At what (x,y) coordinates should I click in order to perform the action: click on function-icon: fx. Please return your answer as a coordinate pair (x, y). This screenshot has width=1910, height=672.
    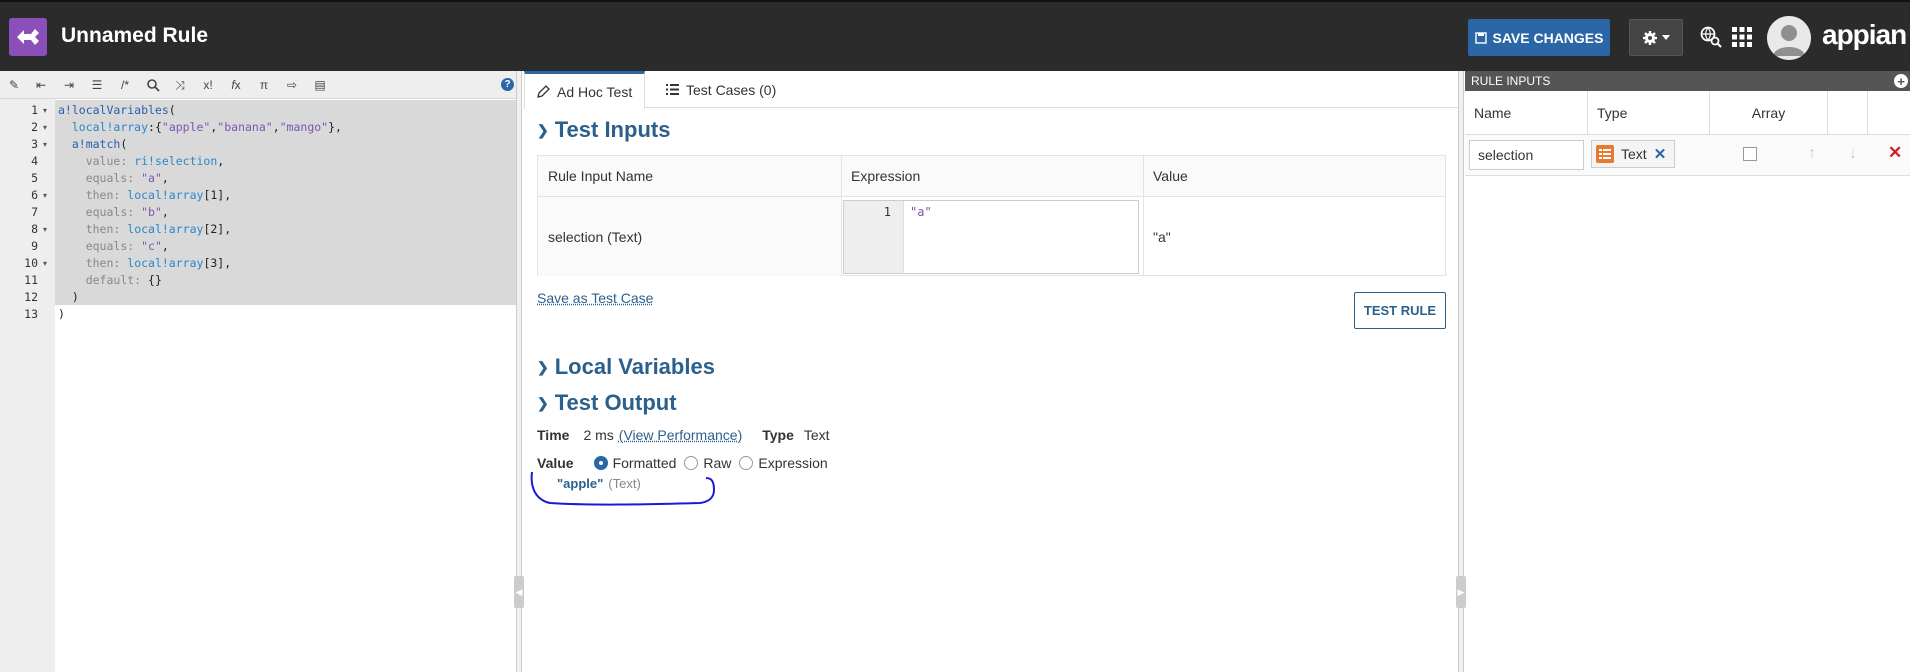
    Looking at the image, I should click on (236, 85).